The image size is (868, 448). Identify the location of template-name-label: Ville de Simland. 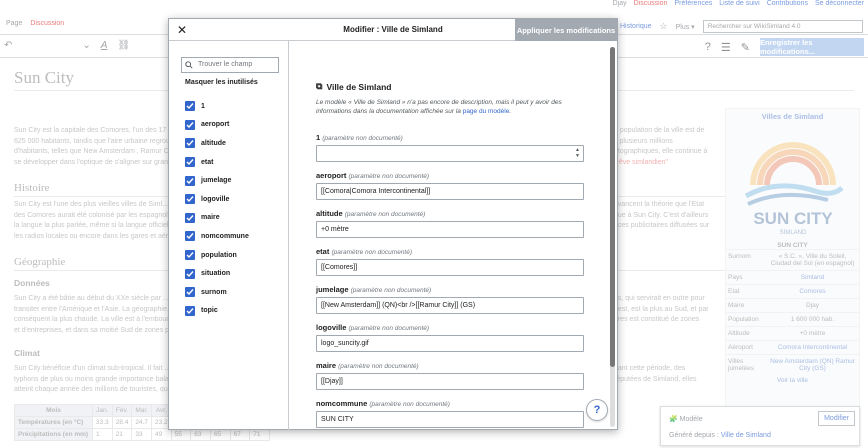
(359, 86).